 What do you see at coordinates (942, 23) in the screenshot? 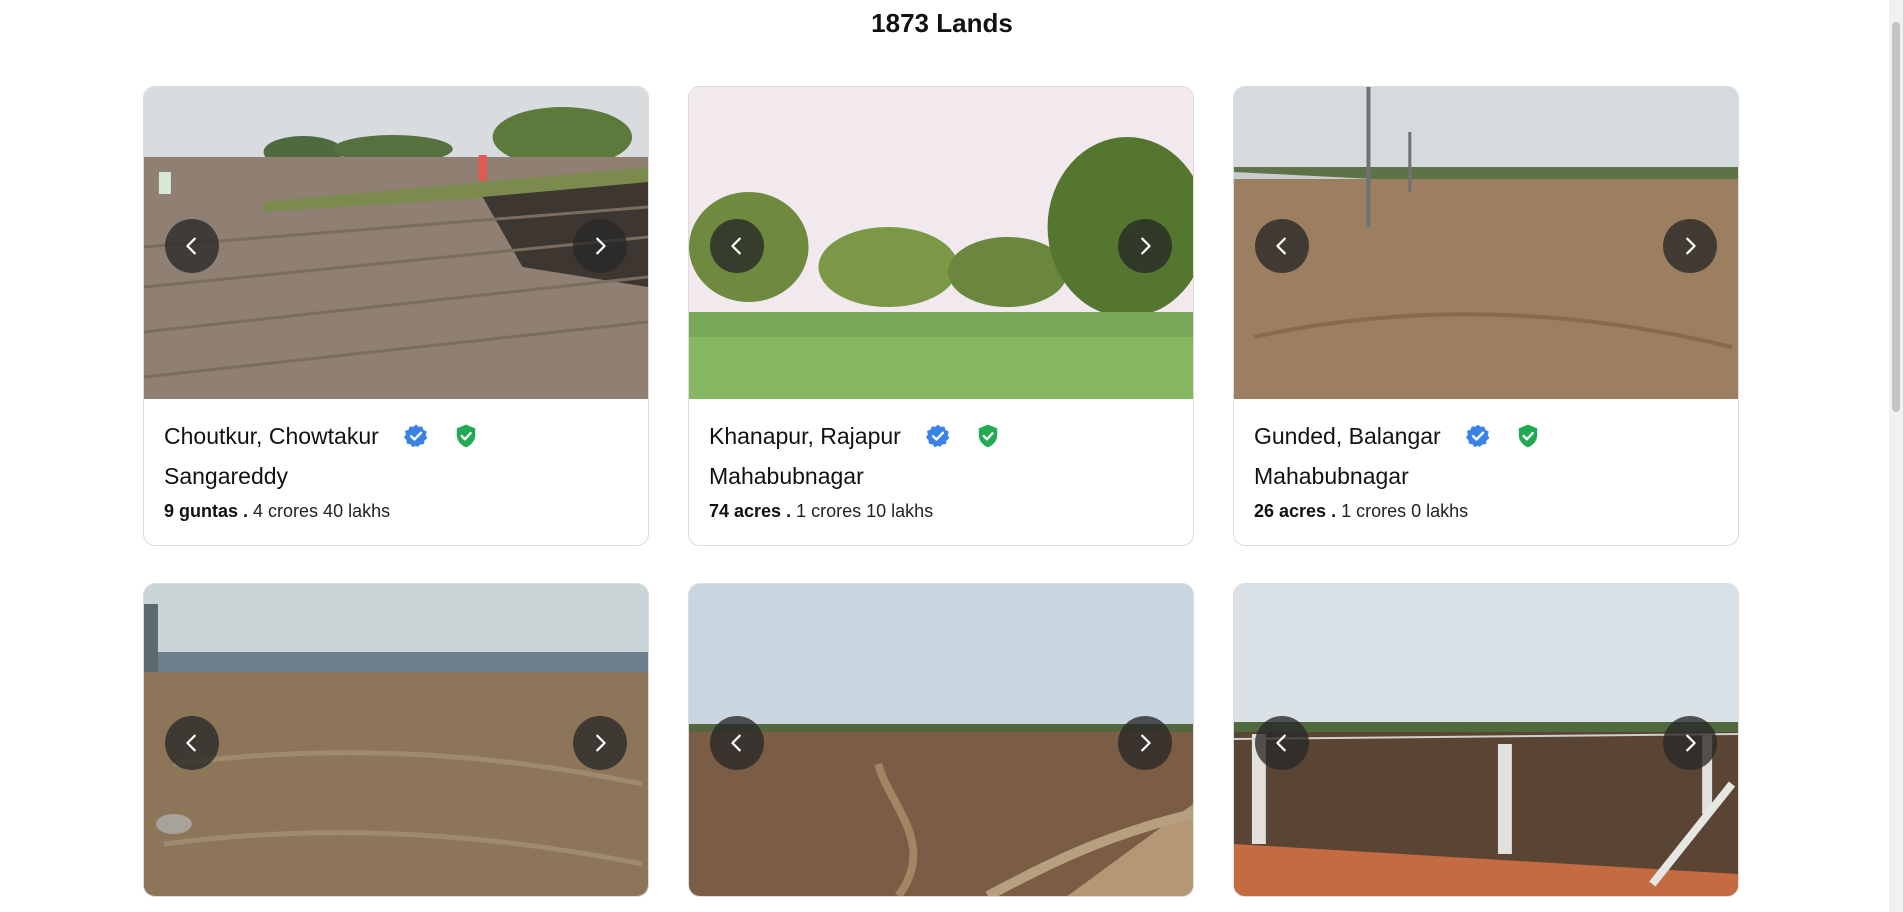
I see `page-title: 1873 Lands` at bounding box center [942, 23].